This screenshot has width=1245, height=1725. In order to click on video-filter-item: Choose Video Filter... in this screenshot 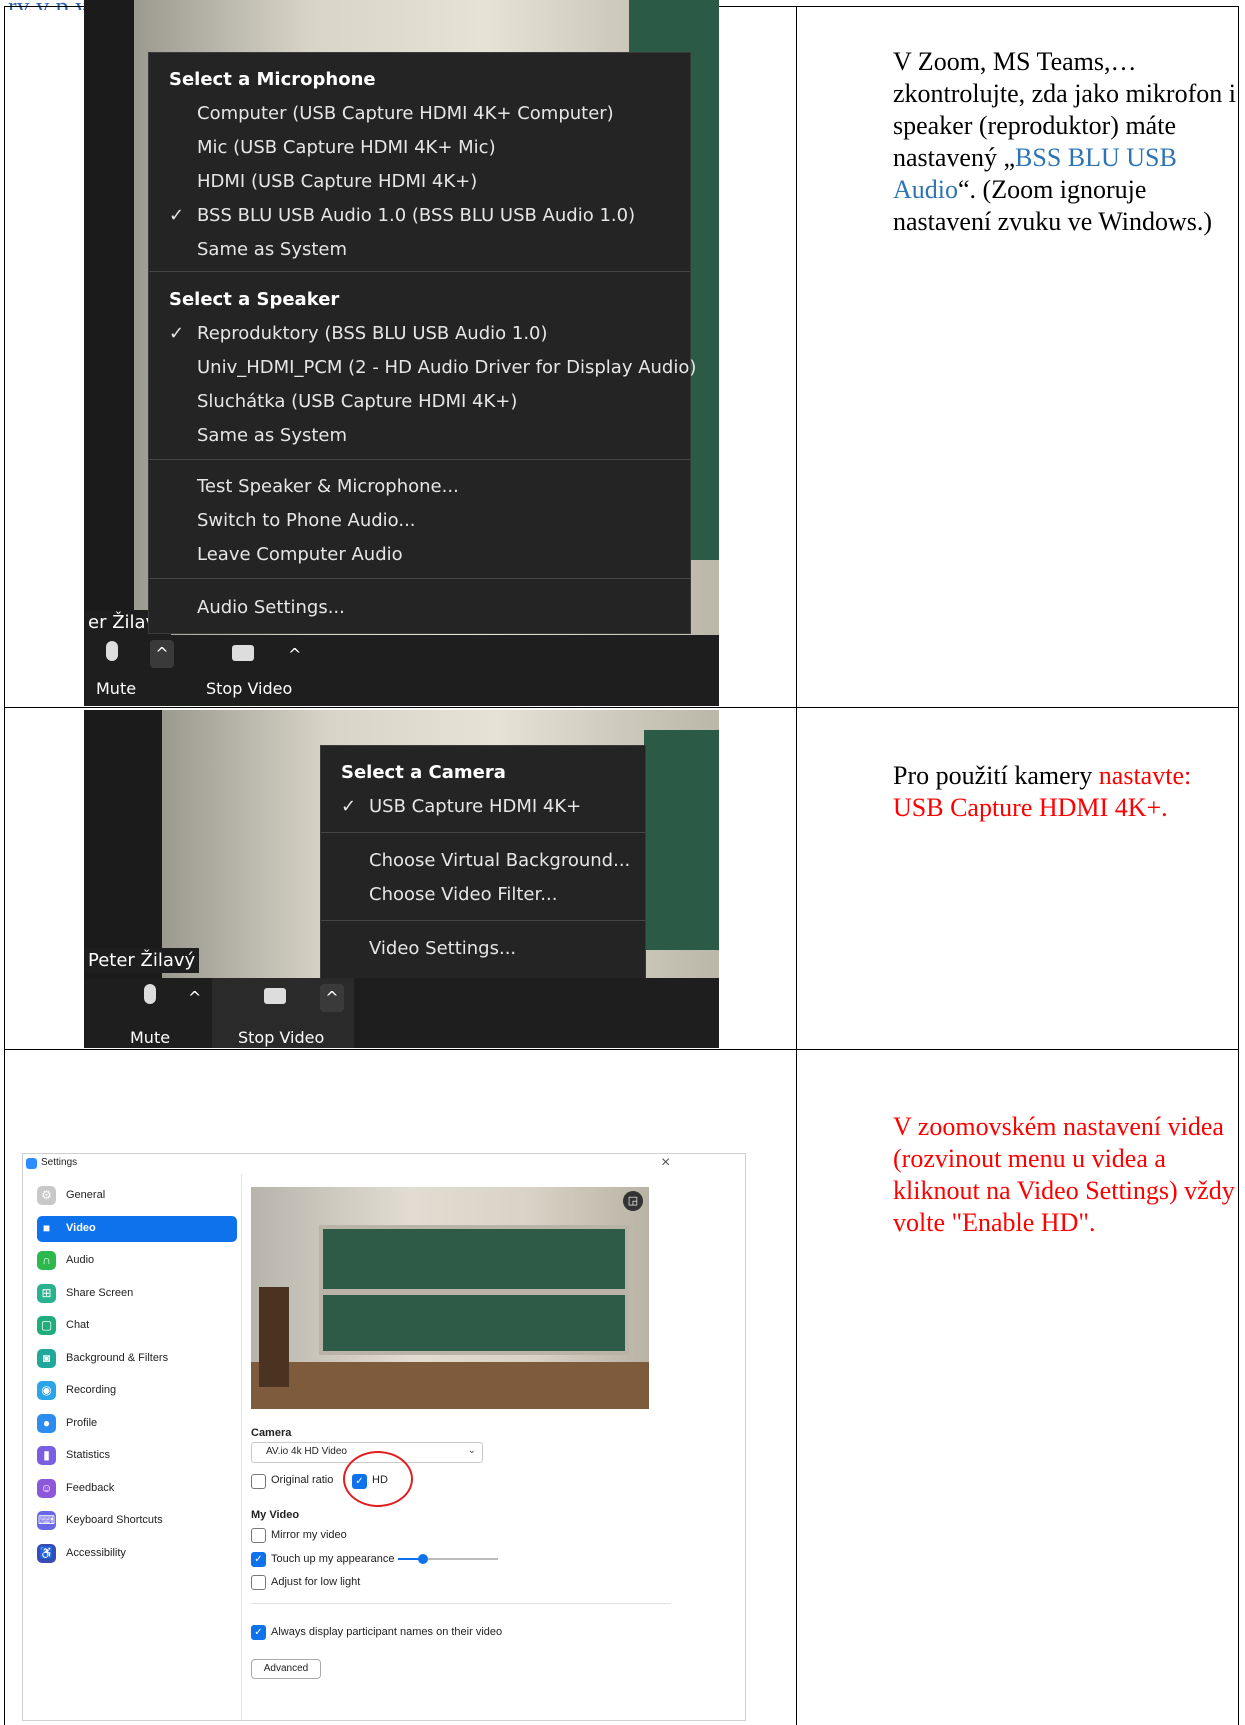, I will do `click(463, 894)`.